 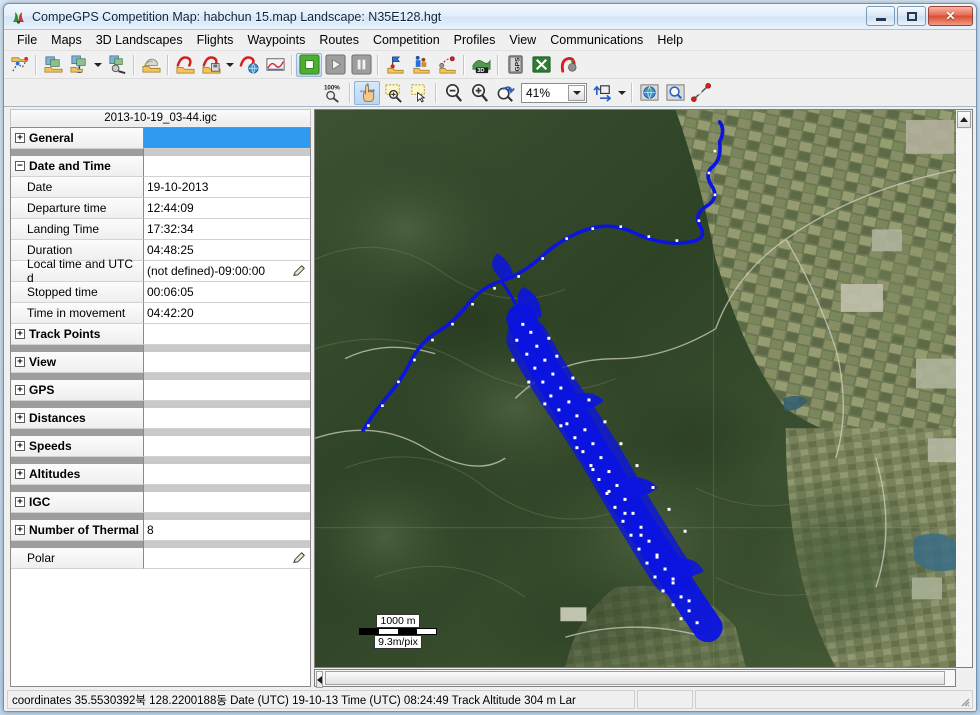 I want to click on scroll-left-button, so click(x=319, y=679).